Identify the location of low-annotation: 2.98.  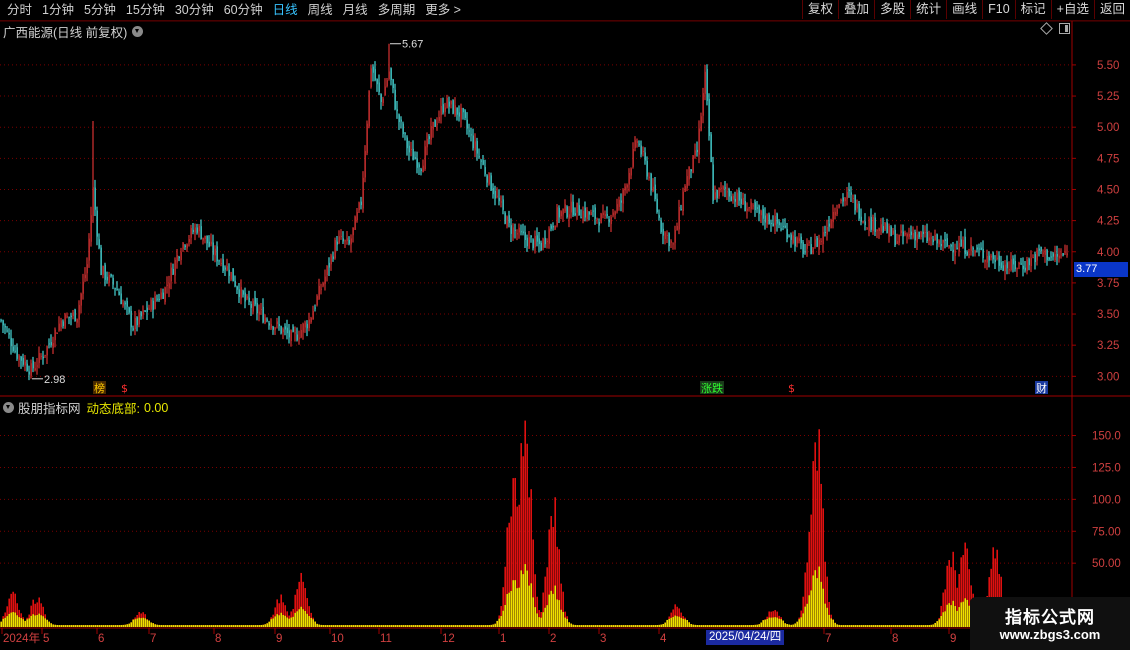
(54, 380).